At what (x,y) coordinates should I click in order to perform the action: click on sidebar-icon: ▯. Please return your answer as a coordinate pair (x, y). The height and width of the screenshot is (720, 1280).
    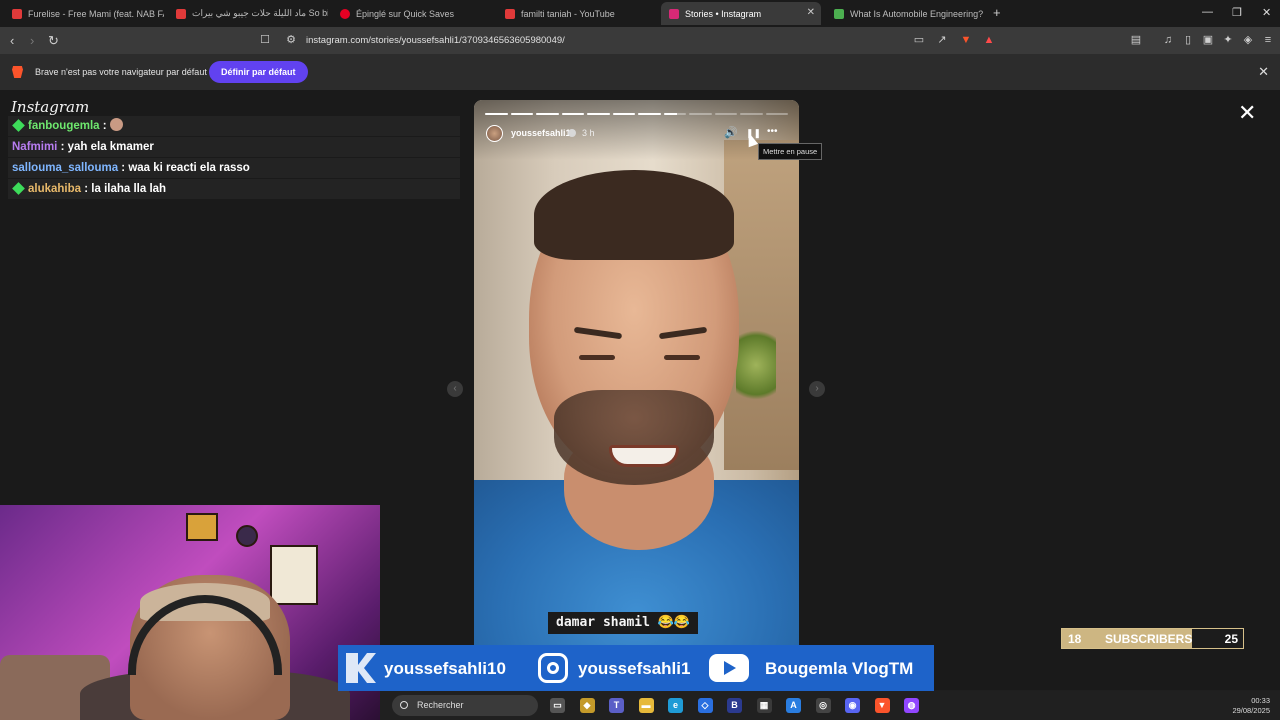
    Looking at the image, I should click on (1188, 40).